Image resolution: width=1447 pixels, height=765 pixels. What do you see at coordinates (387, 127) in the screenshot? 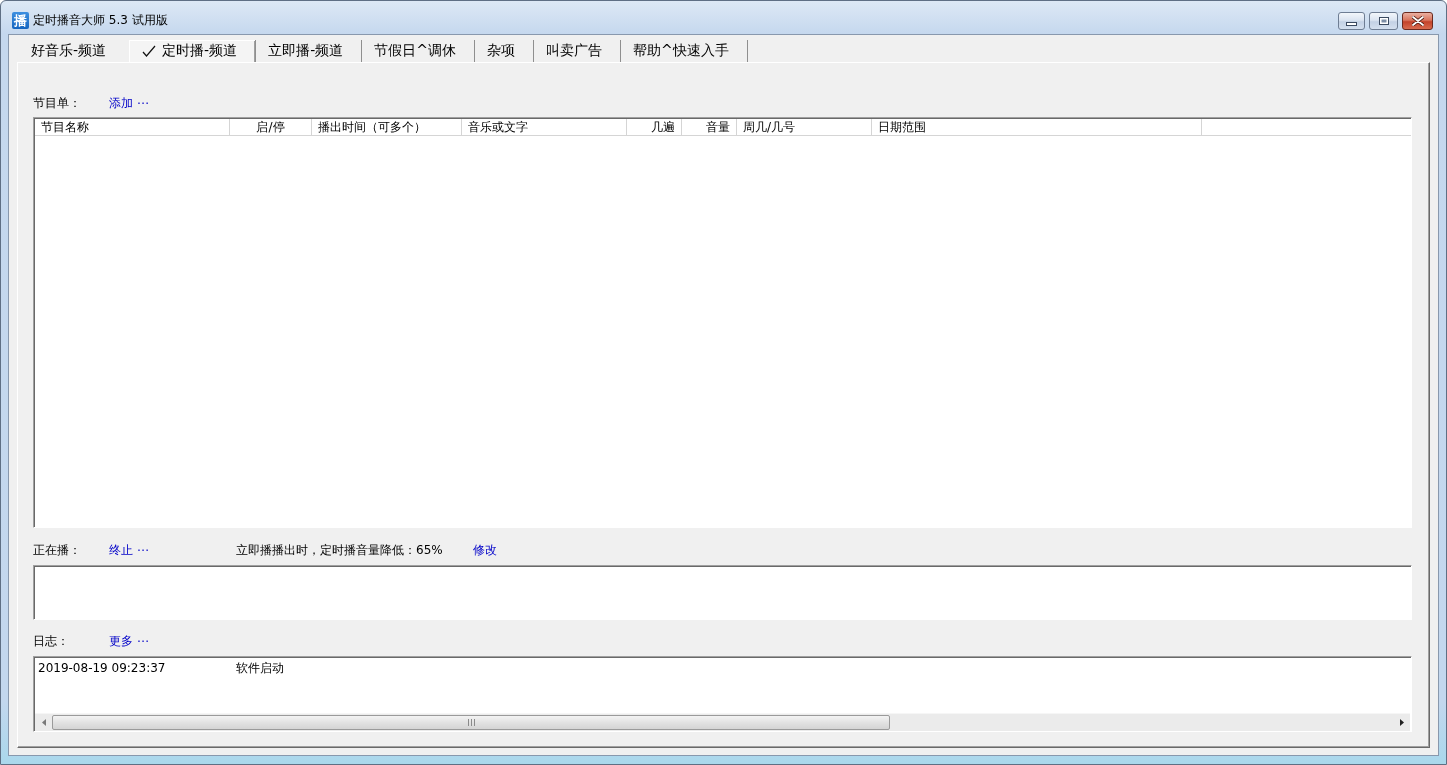
I see `column-header: 播出时间（可多个）` at bounding box center [387, 127].